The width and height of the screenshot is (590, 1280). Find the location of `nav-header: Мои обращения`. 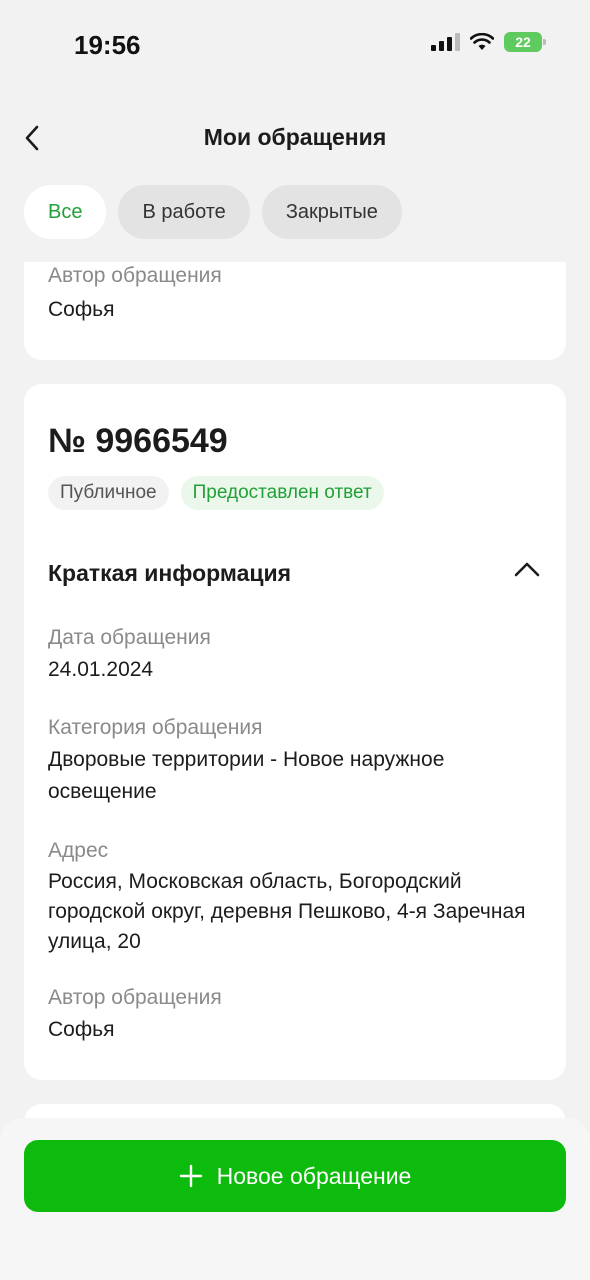

nav-header: Мои обращения is located at coordinates (295, 138).